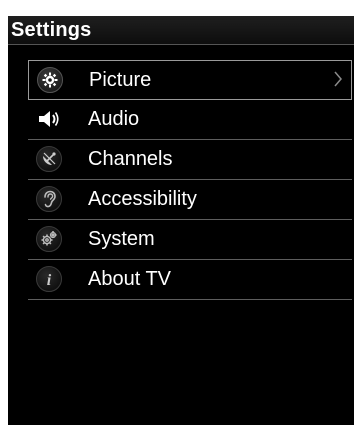 Image resolution: width=355 pixels, height=425 pixels. What do you see at coordinates (114, 119) in the screenshot?
I see `menu-item-label: Audio` at bounding box center [114, 119].